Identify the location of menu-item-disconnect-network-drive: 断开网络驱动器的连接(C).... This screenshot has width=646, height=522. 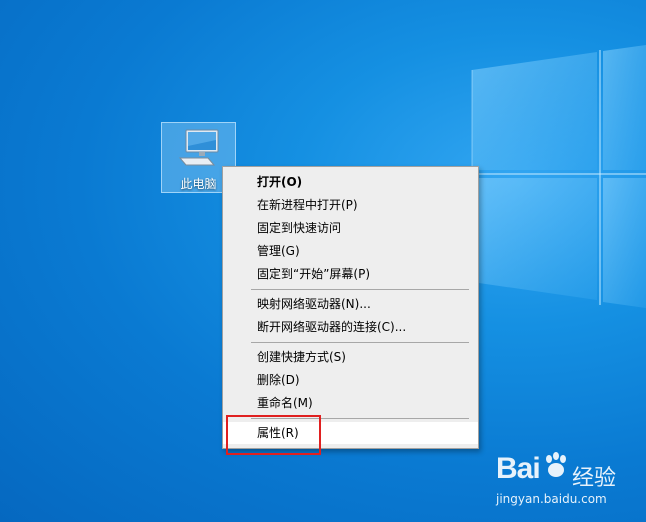
(350, 327).